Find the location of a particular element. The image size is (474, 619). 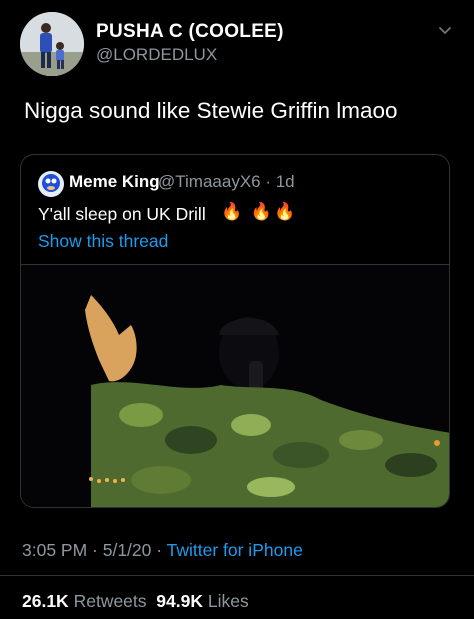

fire-emoji: 🔥 🔥🔥 is located at coordinates (259, 211).